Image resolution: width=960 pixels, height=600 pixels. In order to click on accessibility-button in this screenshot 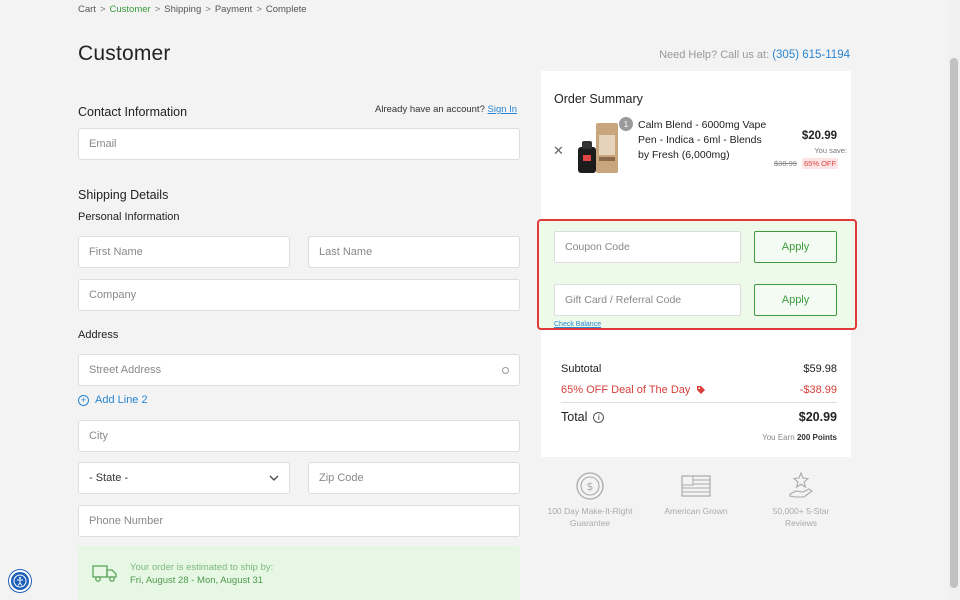, I will do `click(20, 581)`.